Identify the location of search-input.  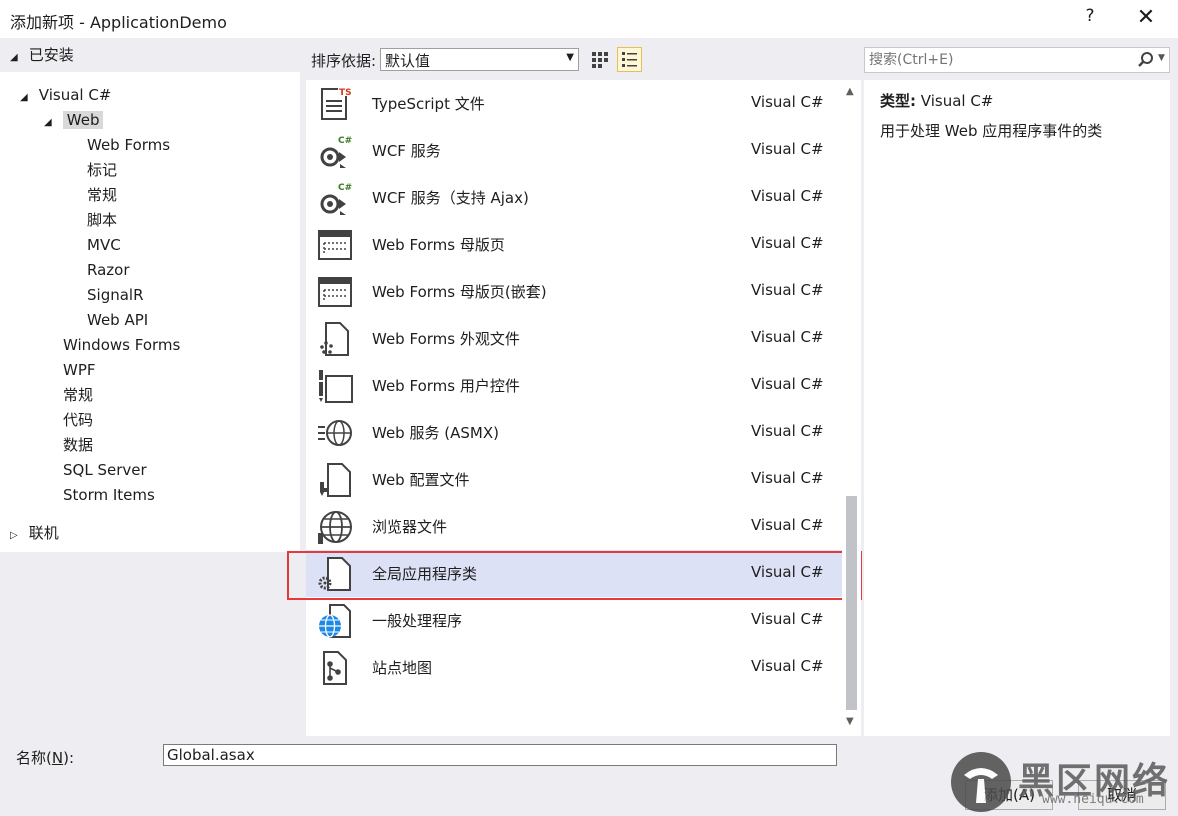
(999, 60).